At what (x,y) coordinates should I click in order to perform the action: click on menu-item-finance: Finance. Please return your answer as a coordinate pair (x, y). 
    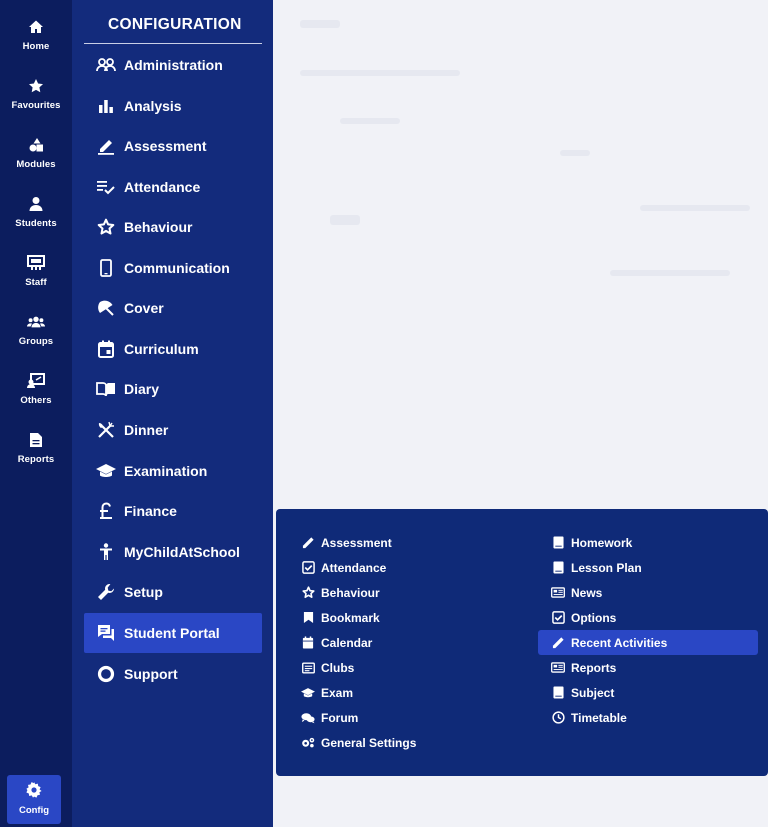
    Looking at the image, I should click on (173, 511).